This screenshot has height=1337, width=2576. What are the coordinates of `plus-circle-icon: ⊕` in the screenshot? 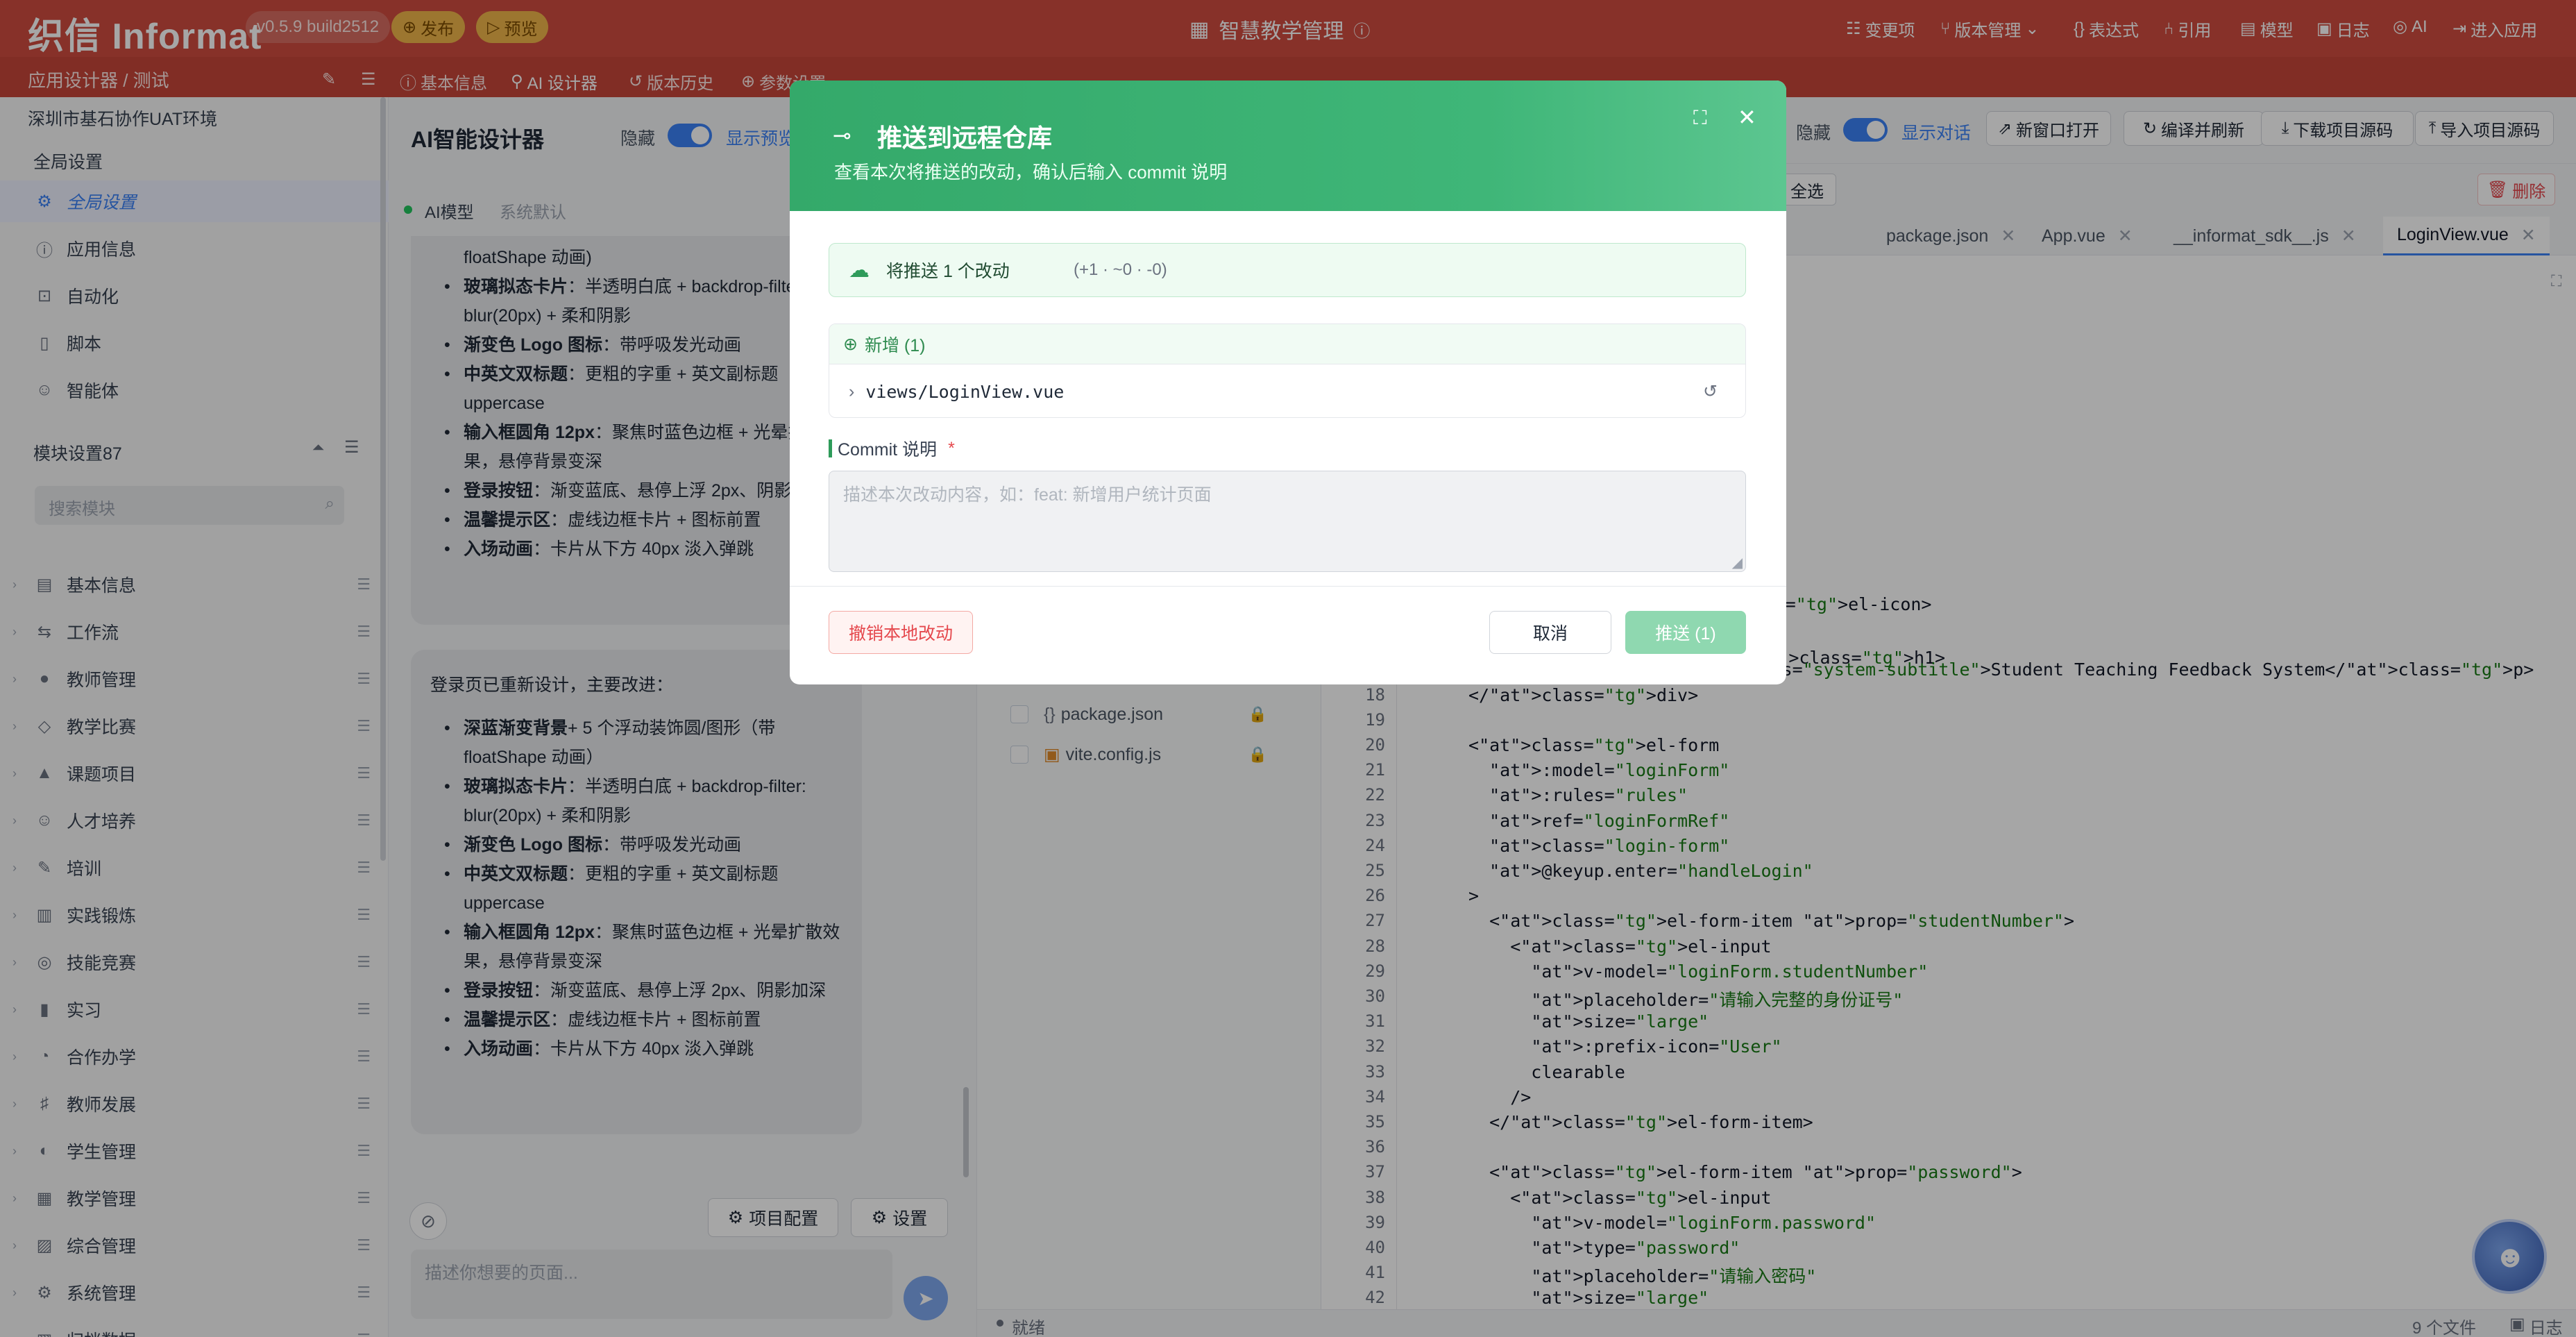 It's located at (851, 344).